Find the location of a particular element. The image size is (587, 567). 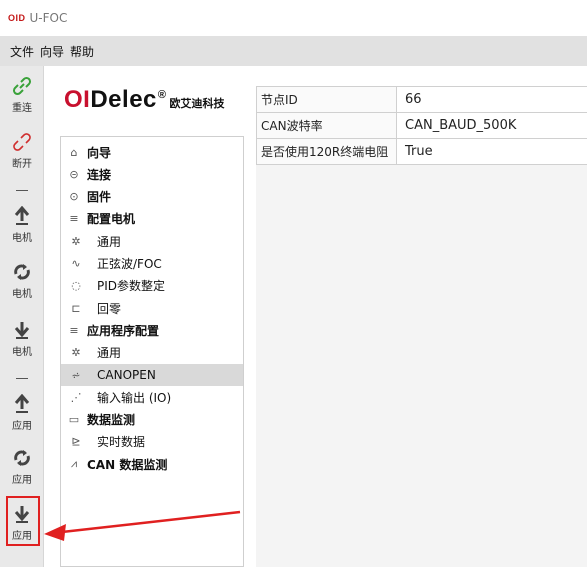

upload-motor-label: 电机 is located at coordinates (22, 238).